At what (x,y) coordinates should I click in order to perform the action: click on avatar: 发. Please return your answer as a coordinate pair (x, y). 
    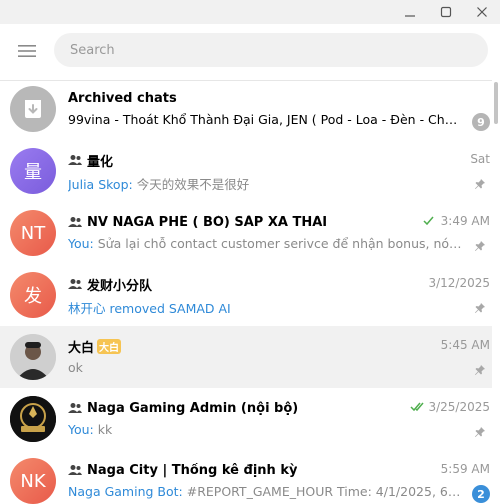
    Looking at the image, I should click on (33, 295).